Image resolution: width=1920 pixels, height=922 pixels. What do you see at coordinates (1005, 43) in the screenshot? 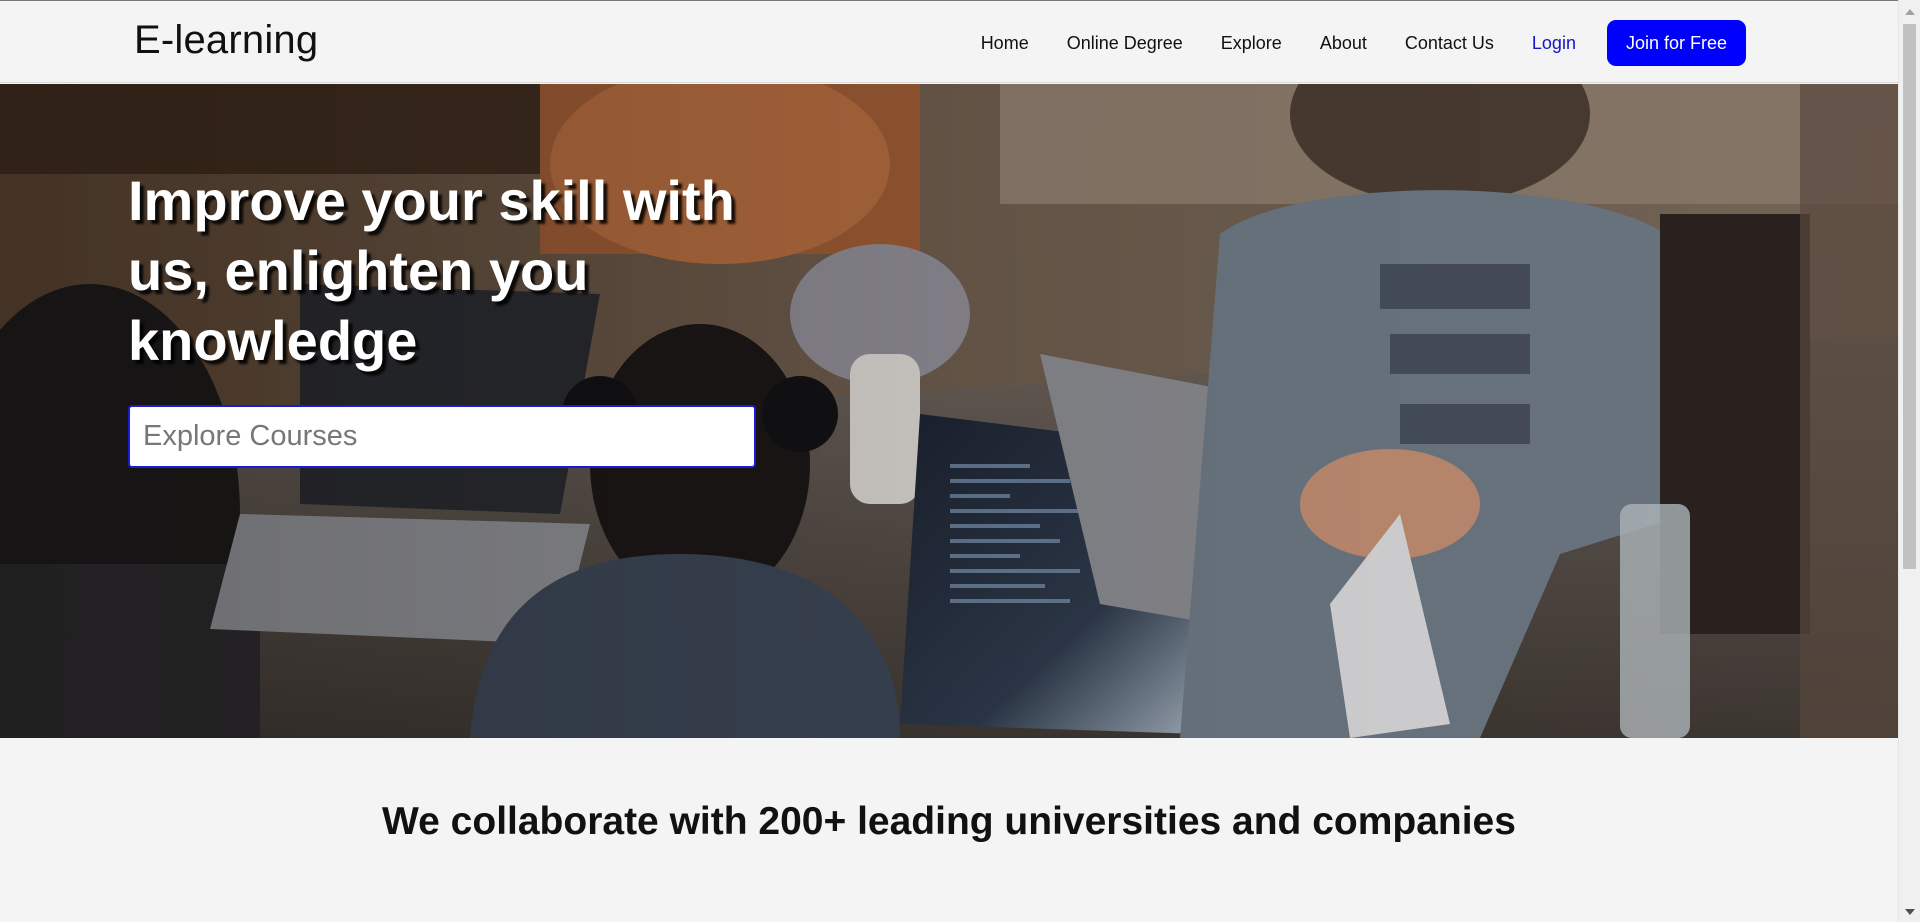
I see `nav-link-home: Home` at bounding box center [1005, 43].